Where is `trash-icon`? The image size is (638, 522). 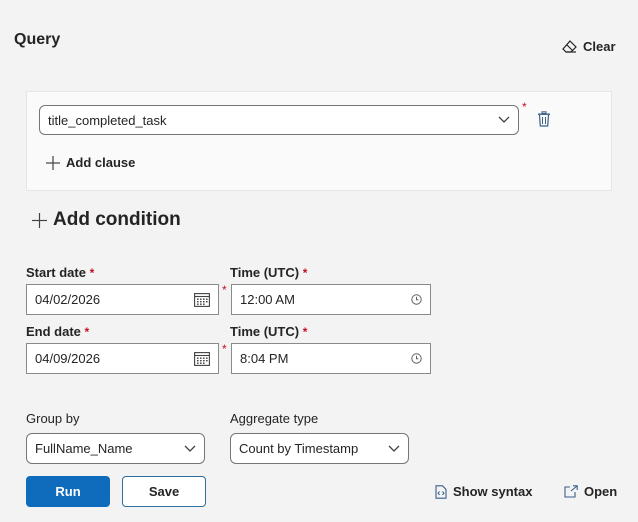 trash-icon is located at coordinates (544, 119).